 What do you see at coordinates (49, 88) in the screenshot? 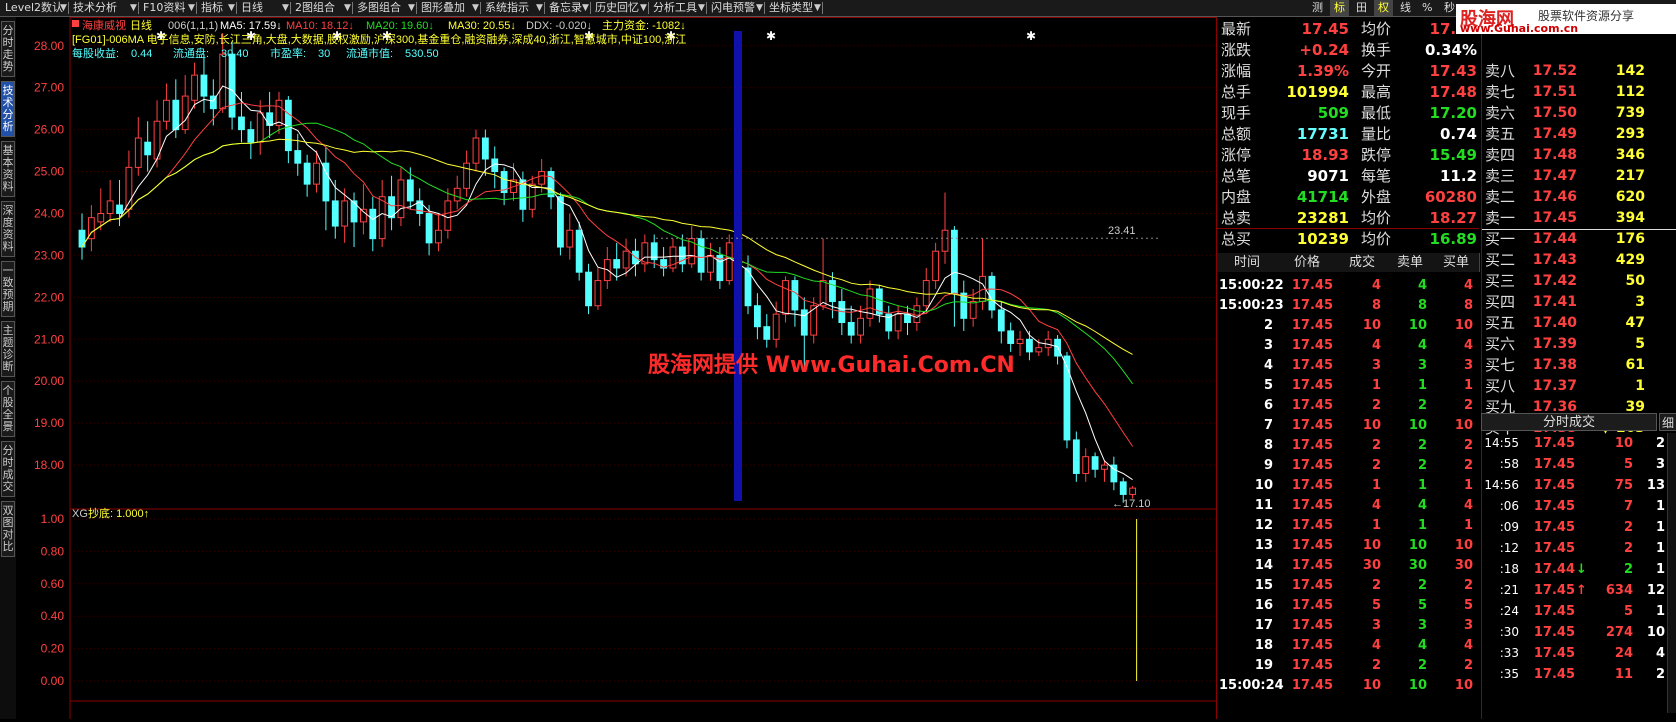
I see `price-tick-label: 27.00` at bounding box center [49, 88].